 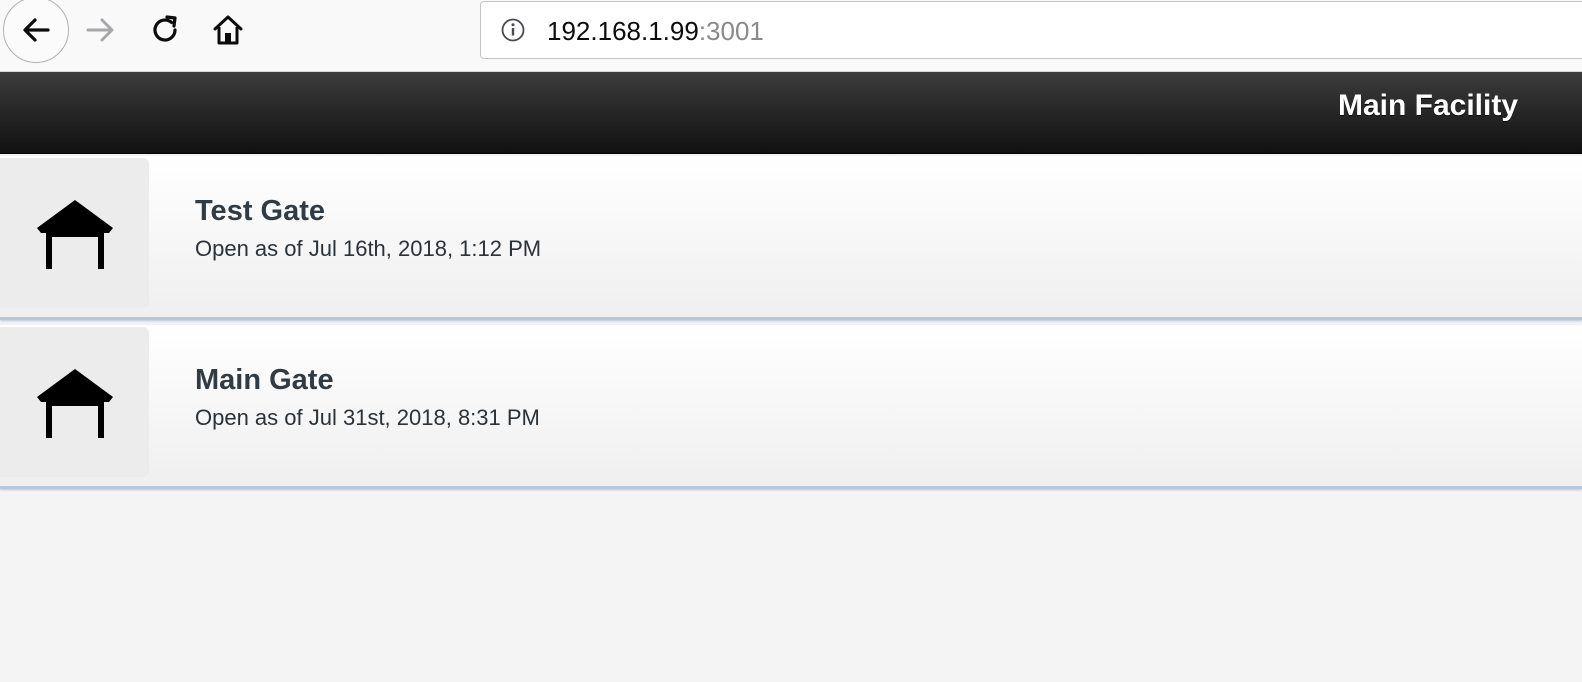 I want to click on url-text: 192.168.1.99:3001, so click(x=655, y=31).